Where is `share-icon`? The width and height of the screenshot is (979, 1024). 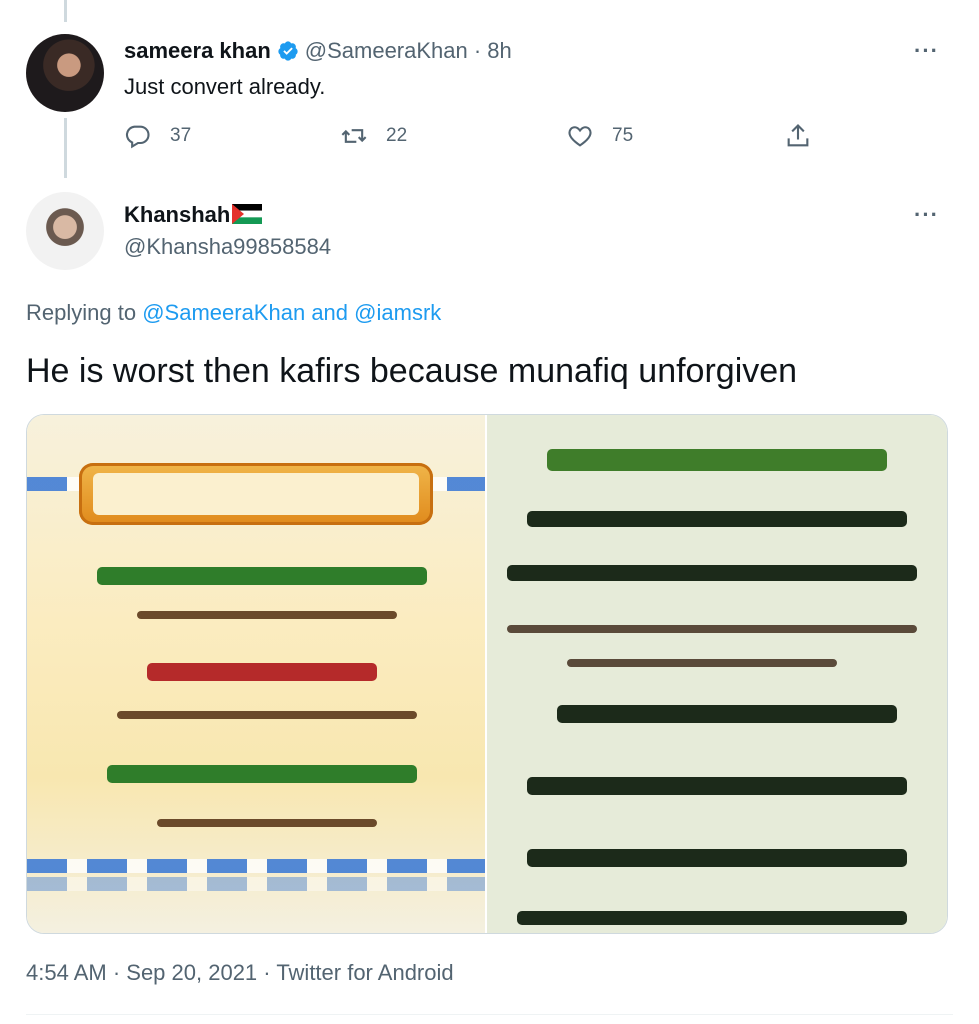 share-icon is located at coordinates (798, 135).